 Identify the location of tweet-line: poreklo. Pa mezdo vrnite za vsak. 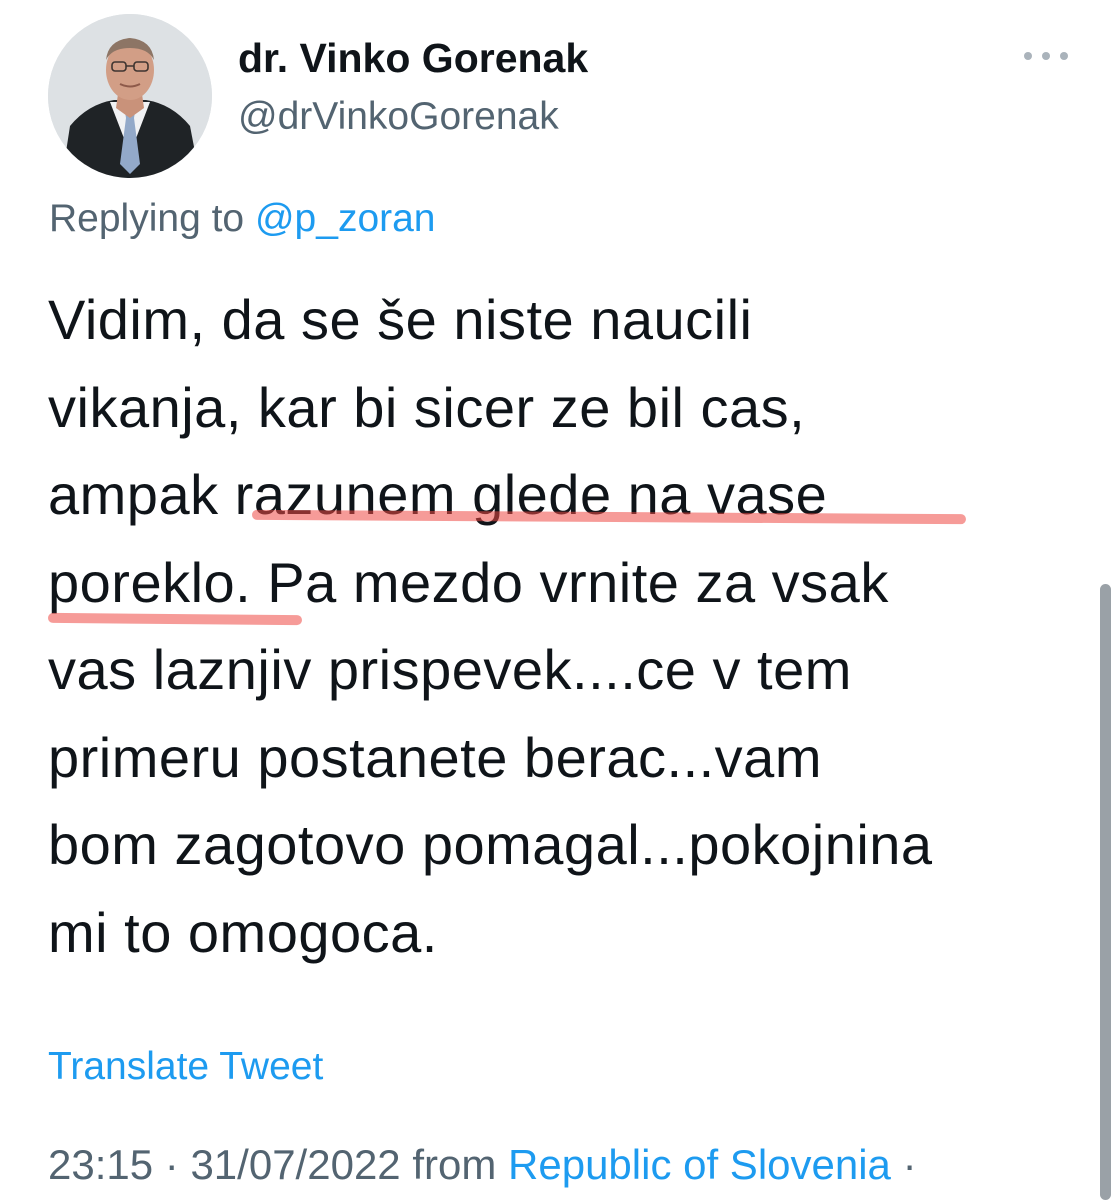
(468, 582).